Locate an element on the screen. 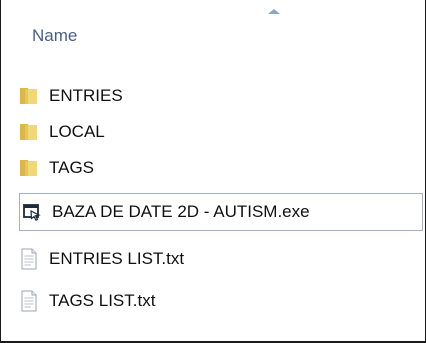 This screenshot has width=426, height=343. file-name: ENTRIES LIST.txt is located at coordinates (117, 258).